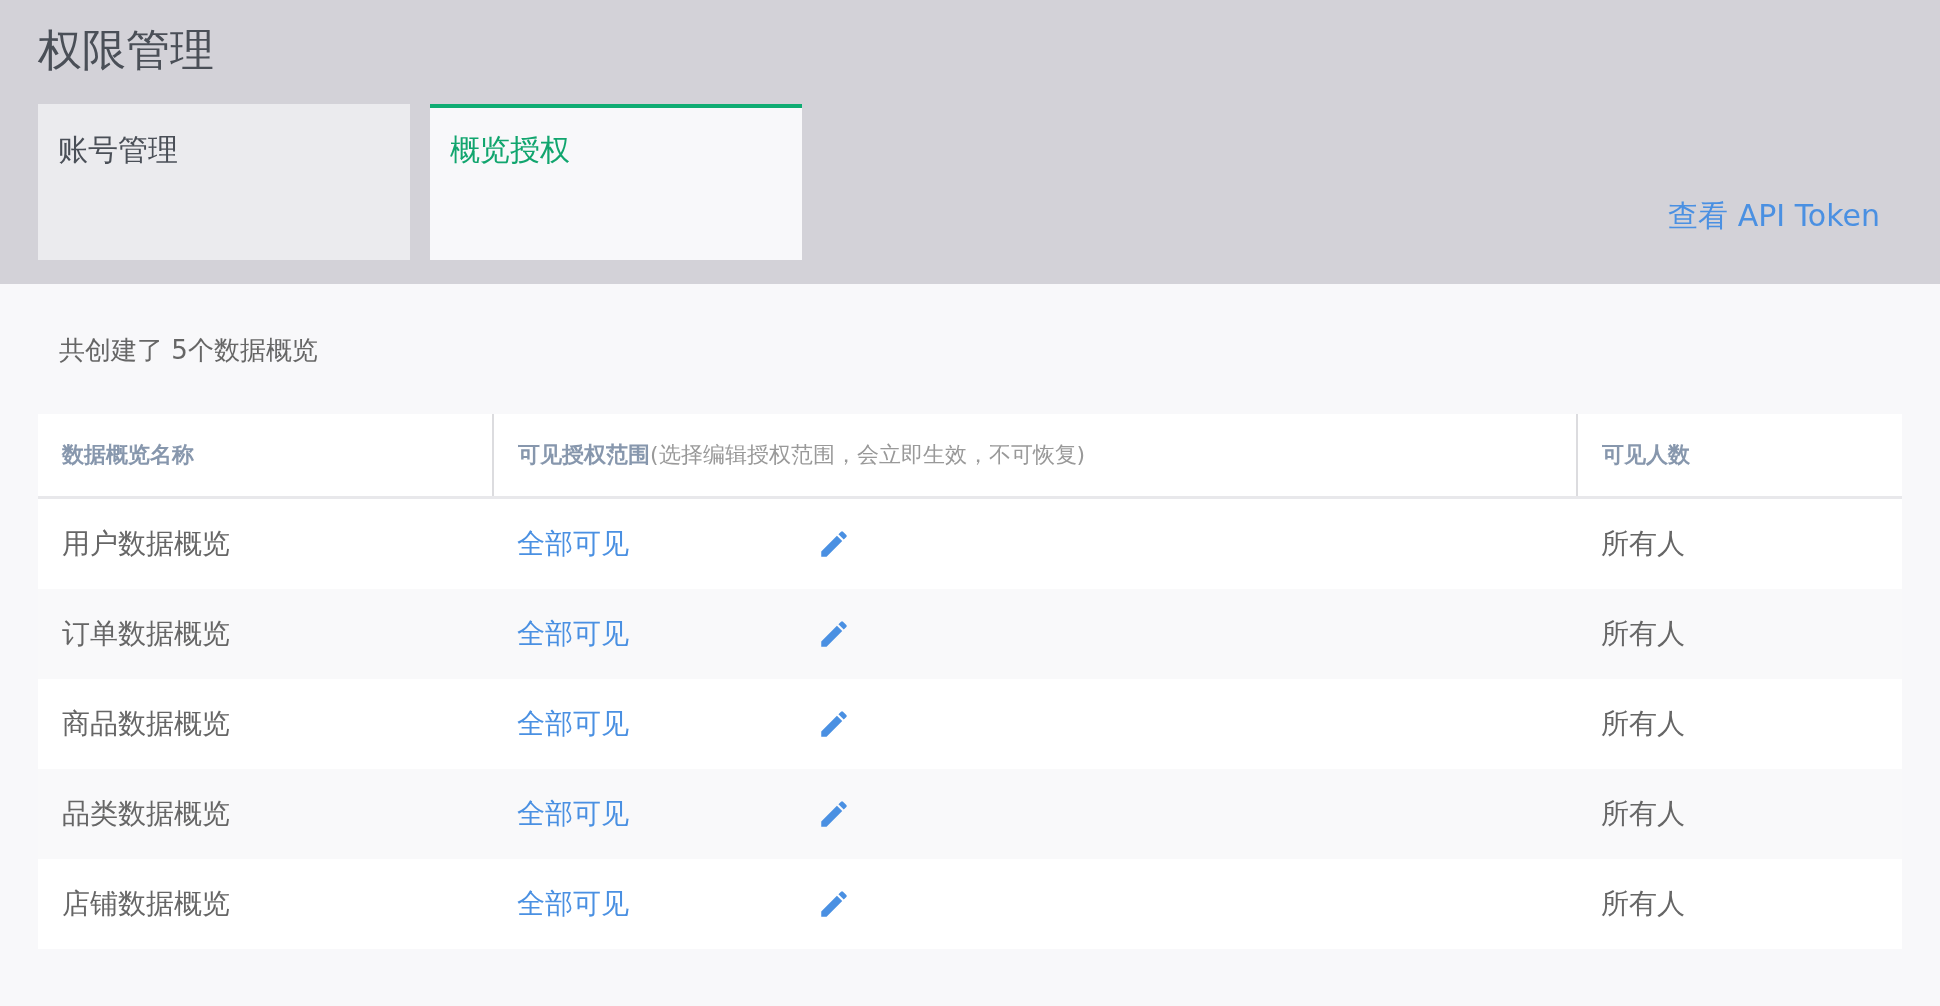 The height and width of the screenshot is (1006, 1940). Describe the element at coordinates (616, 182) in the screenshot. I see `tab: 概览授权` at that location.